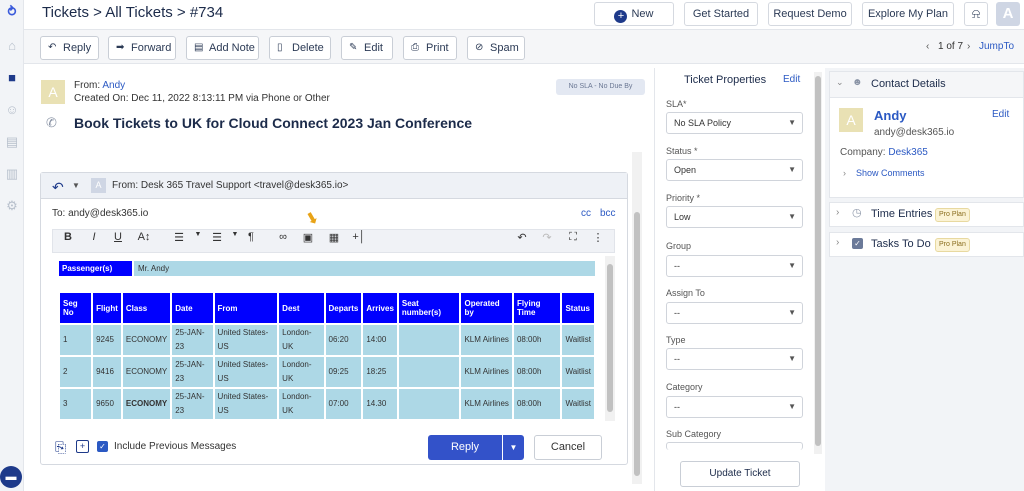  What do you see at coordinates (907, 152) in the screenshot?
I see `company-link: Desk365` at bounding box center [907, 152].